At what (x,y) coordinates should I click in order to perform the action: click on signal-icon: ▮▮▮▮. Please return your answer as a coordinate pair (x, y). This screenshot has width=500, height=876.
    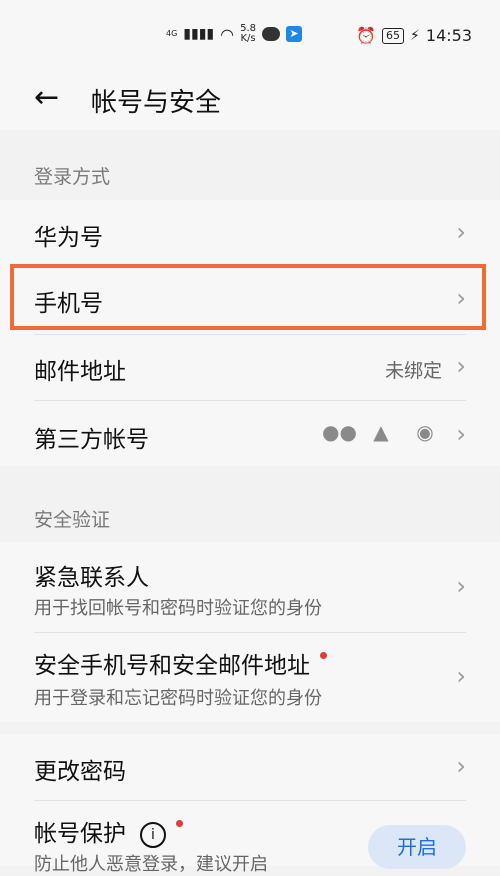
    Looking at the image, I should click on (199, 34).